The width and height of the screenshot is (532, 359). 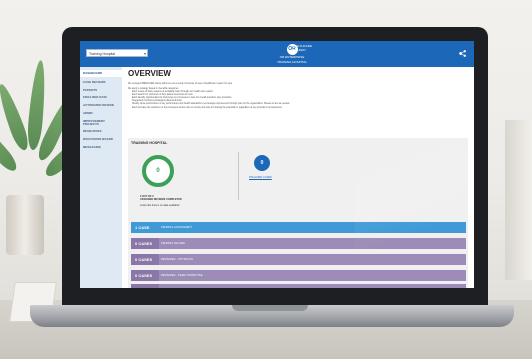 I want to click on status-bar: 0 CASES PENDING REVIEW, so click(x=298, y=243).